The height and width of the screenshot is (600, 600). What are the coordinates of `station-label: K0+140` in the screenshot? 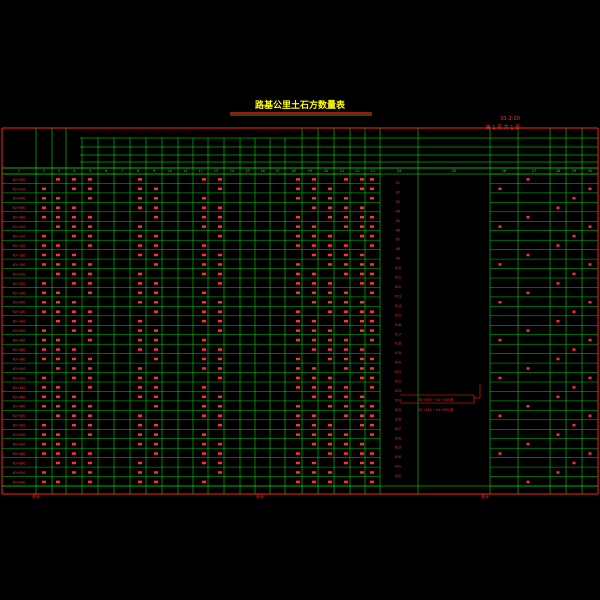 It's located at (19, 246).